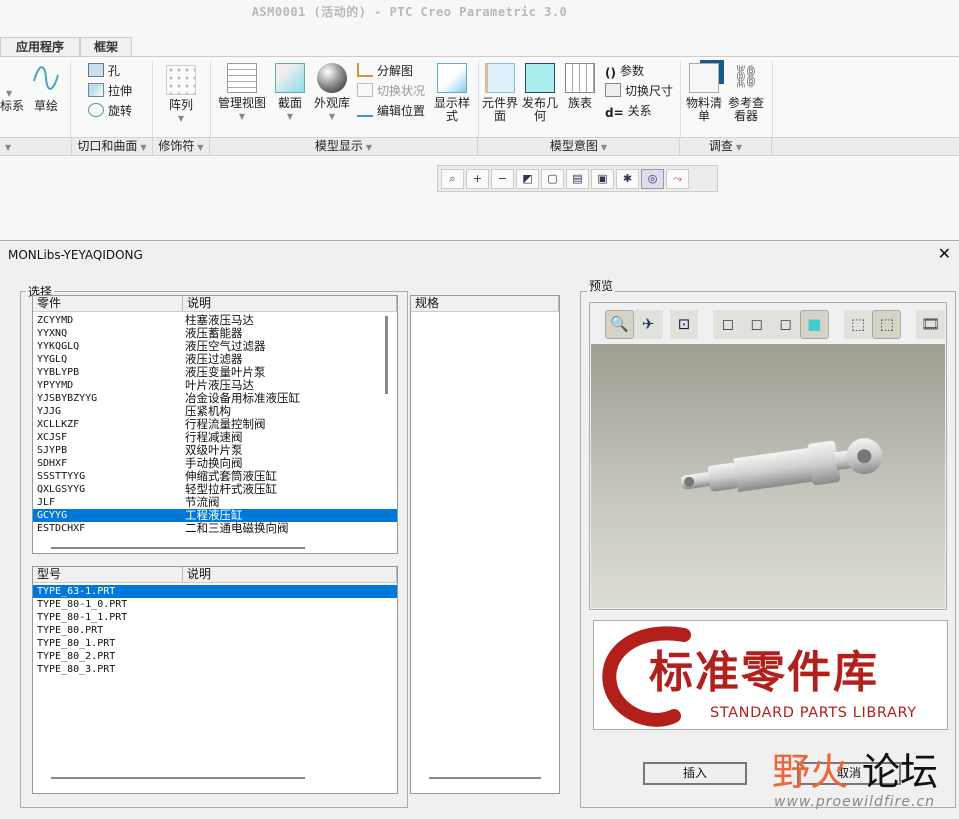 The width and height of the screenshot is (959, 819). What do you see at coordinates (82, 604) in the screenshot?
I see `type-name: TYPE_80-1_0.PRT` at bounding box center [82, 604].